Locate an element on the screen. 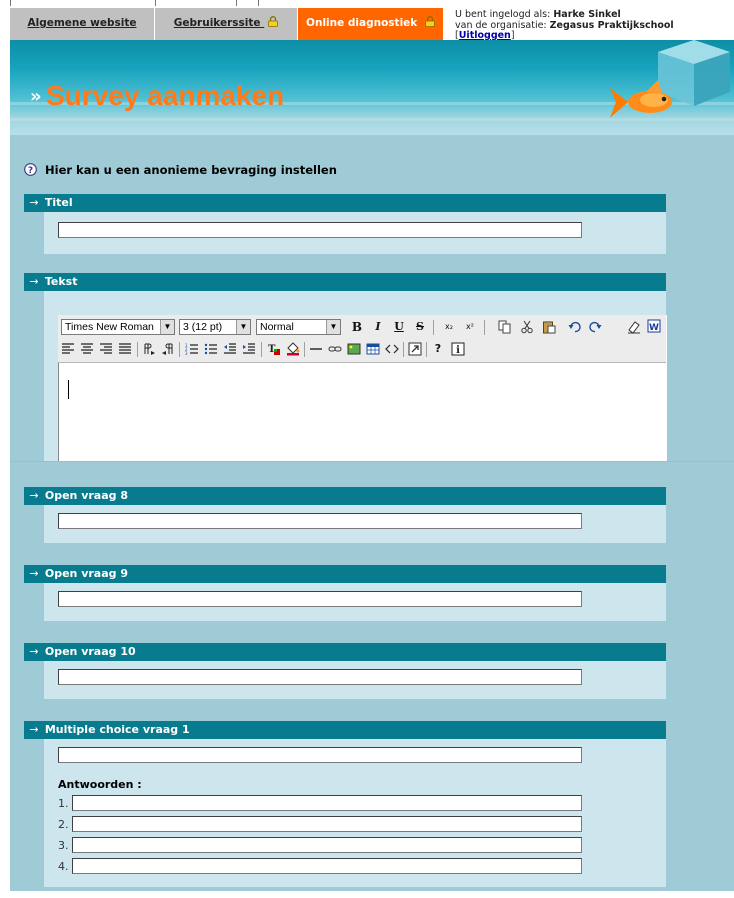  answers-label: Antwoorden : is located at coordinates (100, 784).